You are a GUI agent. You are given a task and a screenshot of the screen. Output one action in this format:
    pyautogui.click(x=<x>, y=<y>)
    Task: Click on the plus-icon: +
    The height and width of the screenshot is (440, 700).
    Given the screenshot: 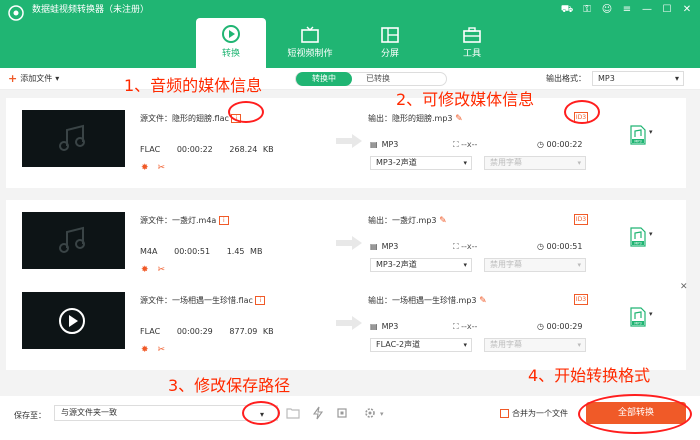 What is the action you would take?
    pyautogui.click(x=13, y=78)
    